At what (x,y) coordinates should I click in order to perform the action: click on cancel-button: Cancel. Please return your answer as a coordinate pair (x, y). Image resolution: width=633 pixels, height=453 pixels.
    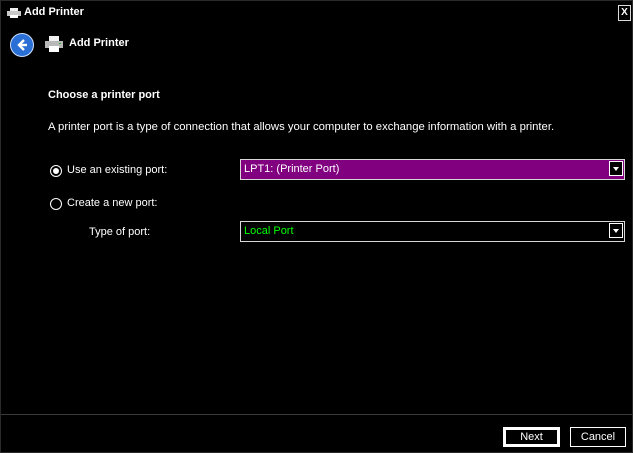
    Looking at the image, I should click on (598, 437).